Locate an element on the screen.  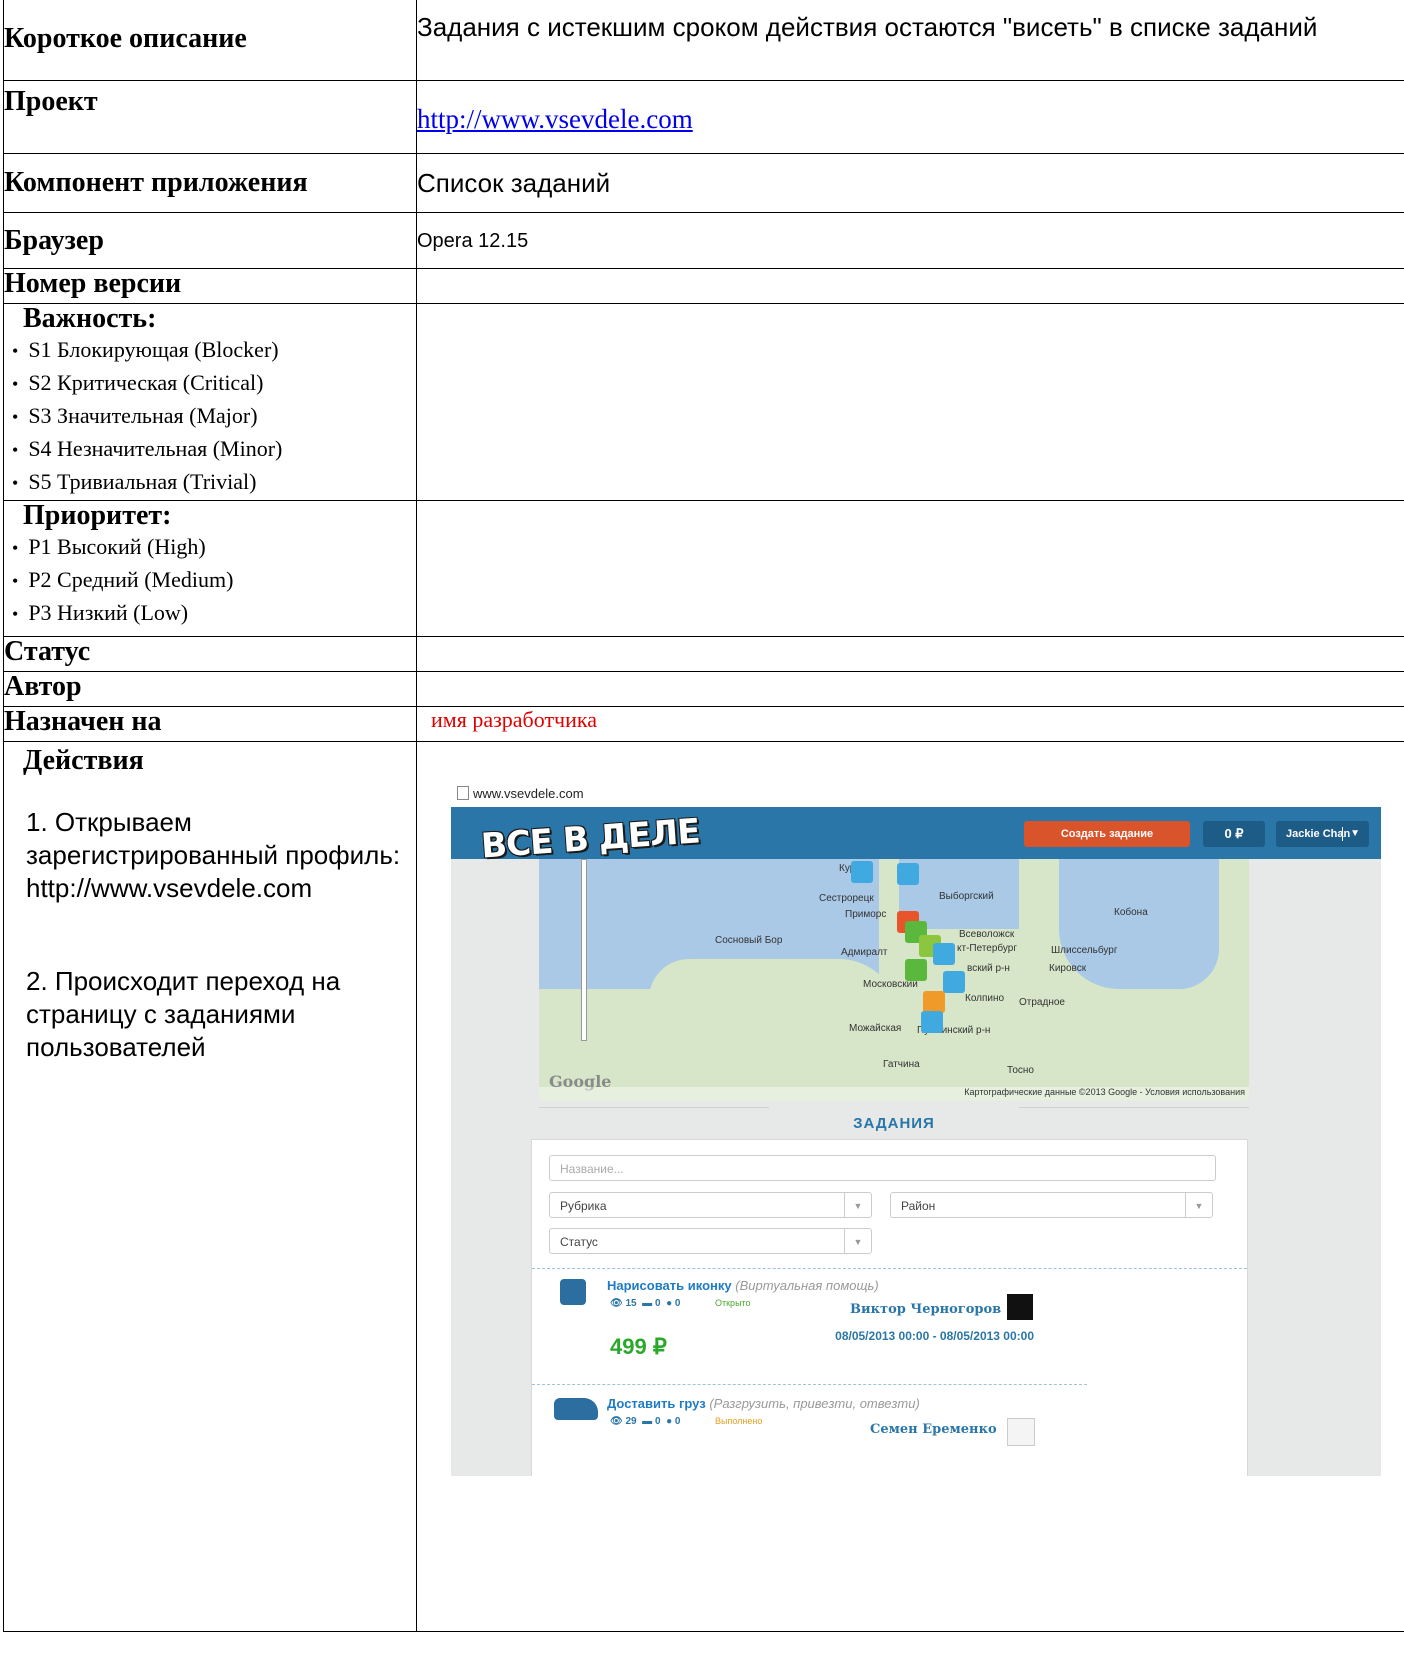
map-land is located at coordinates (774, 1004).